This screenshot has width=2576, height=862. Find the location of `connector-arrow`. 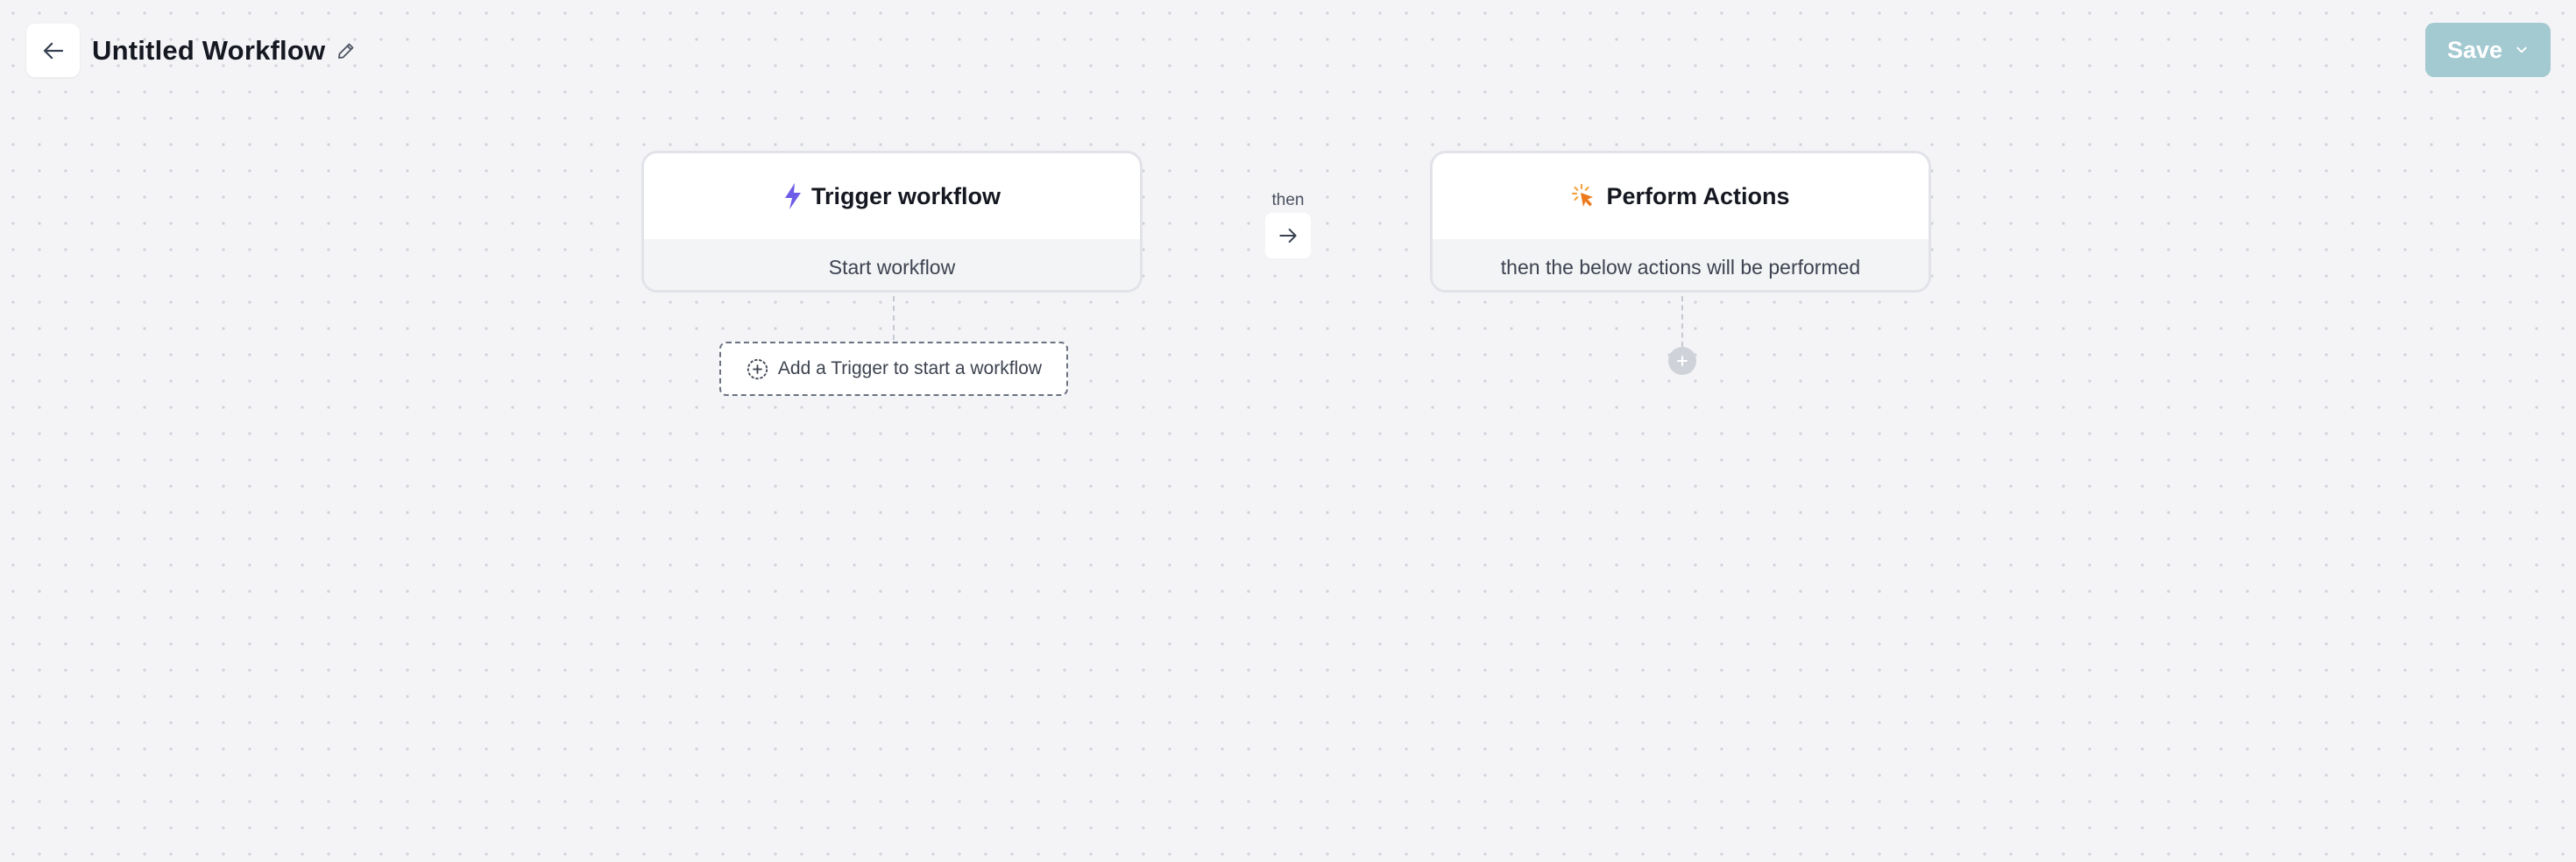

connector-arrow is located at coordinates (1288, 235).